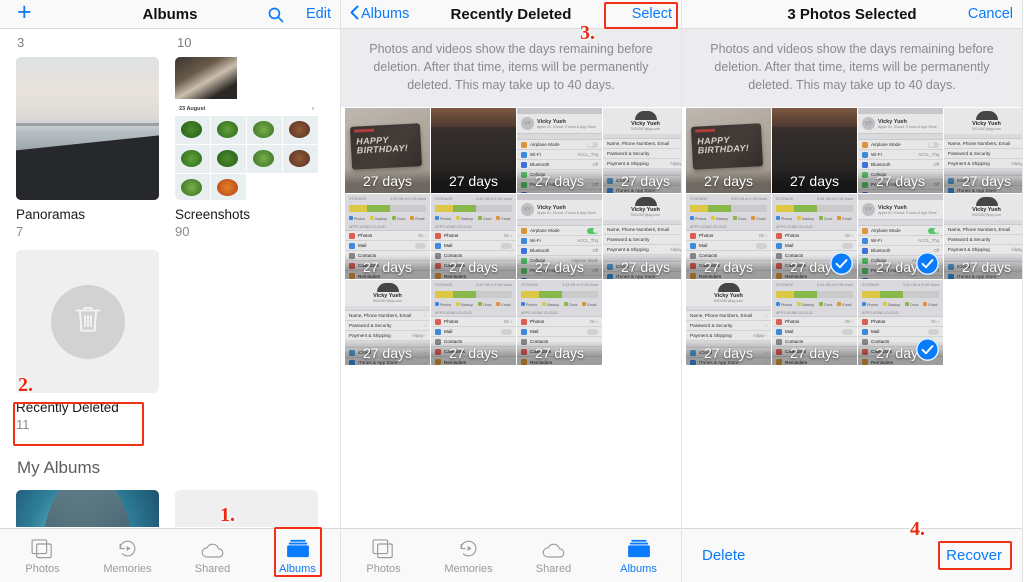 Image resolution: width=1024 pixels, height=582 pixels. Describe the element at coordinates (170, 14) in the screenshot. I see `albums-navbar: + Albums Edit` at that location.